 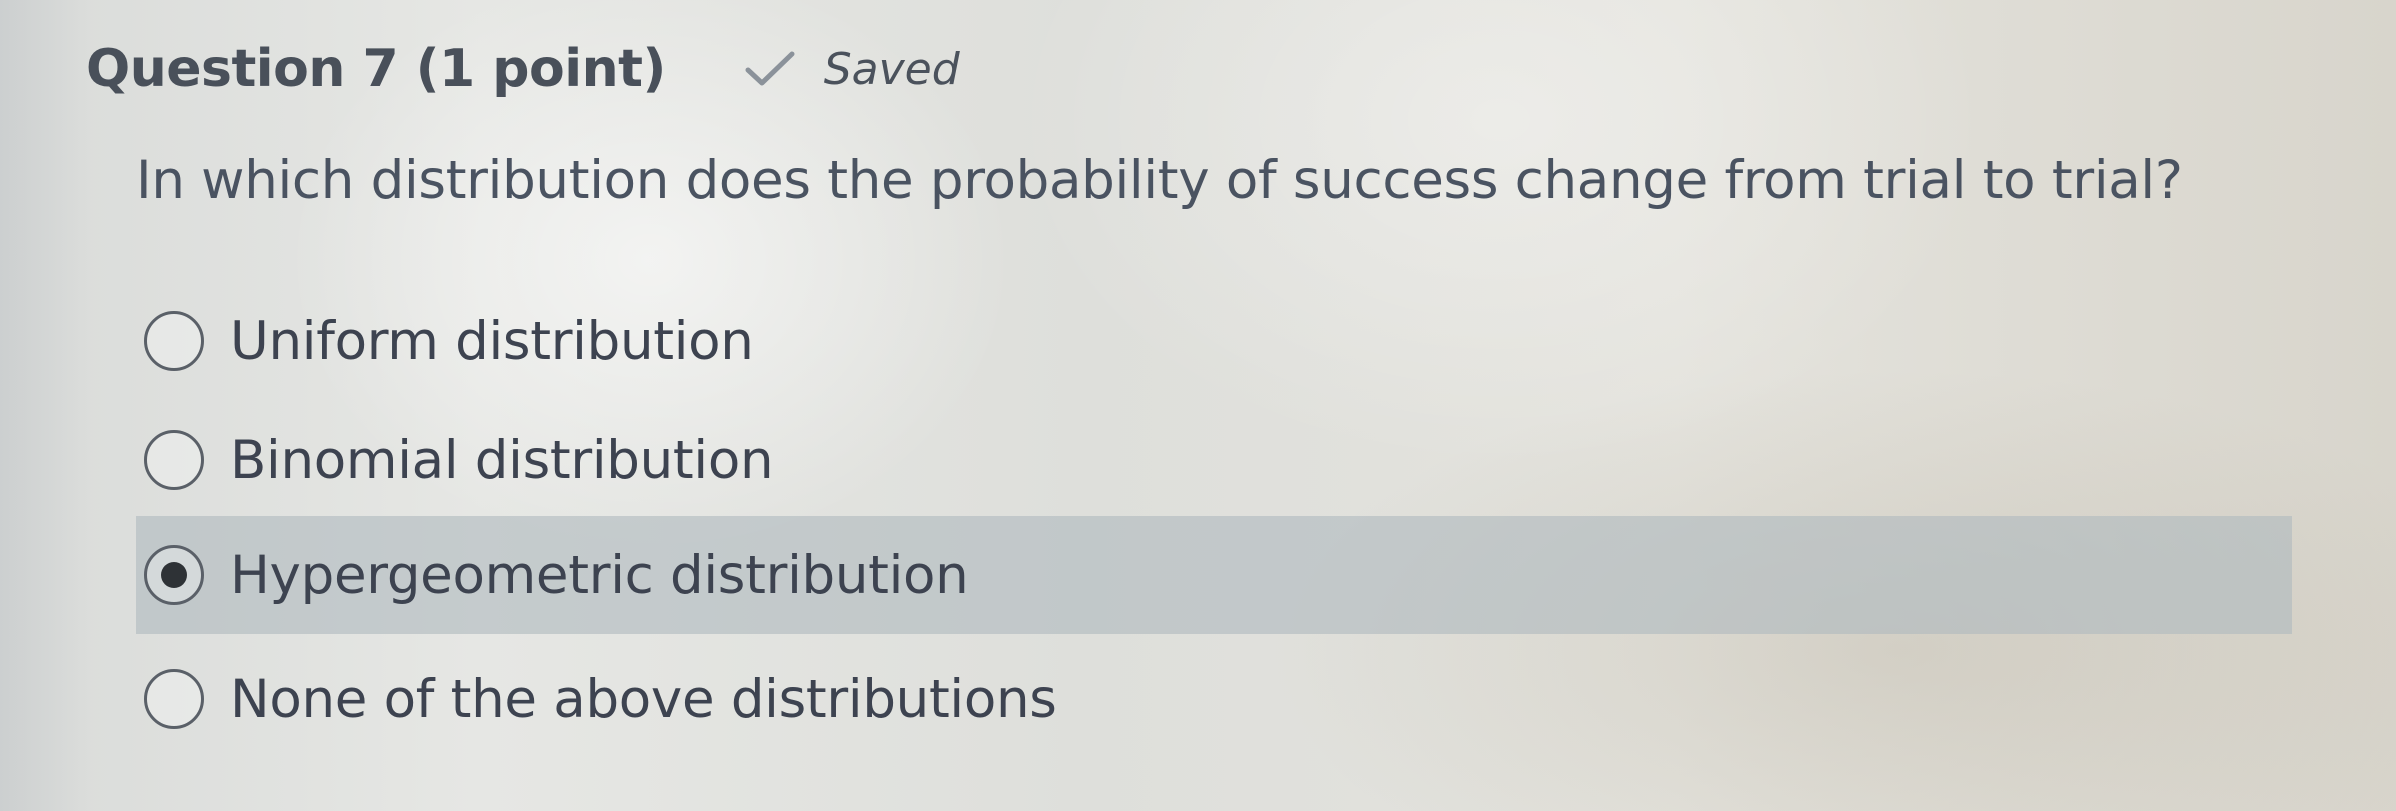 What do you see at coordinates (1214, 575) in the screenshot?
I see `option-hypergeometric: Hypergeometric distribution` at bounding box center [1214, 575].